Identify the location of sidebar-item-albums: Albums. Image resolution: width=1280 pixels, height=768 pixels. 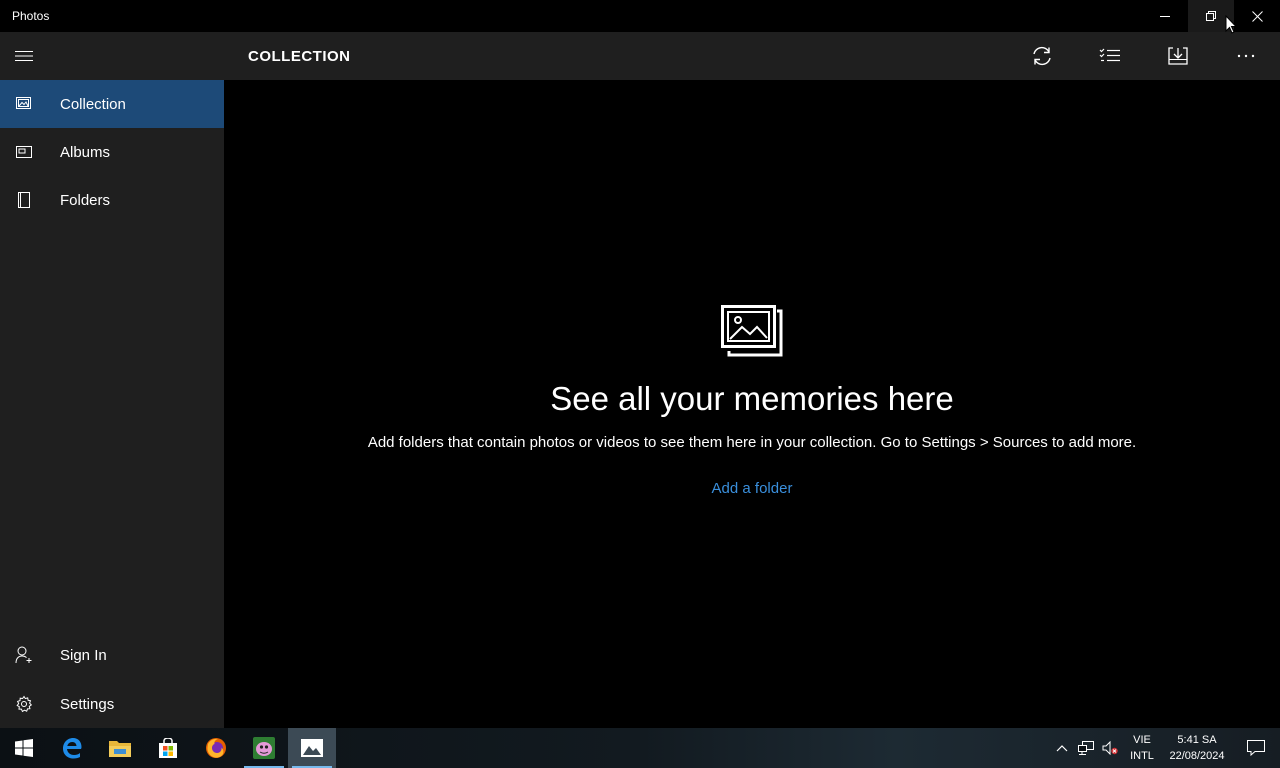
(112, 152).